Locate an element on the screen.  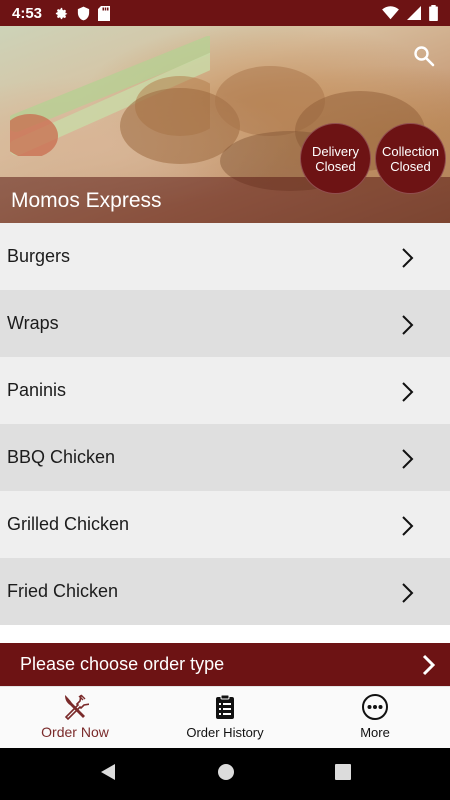
delivery-label: Delivery is located at coordinates (335, 151).